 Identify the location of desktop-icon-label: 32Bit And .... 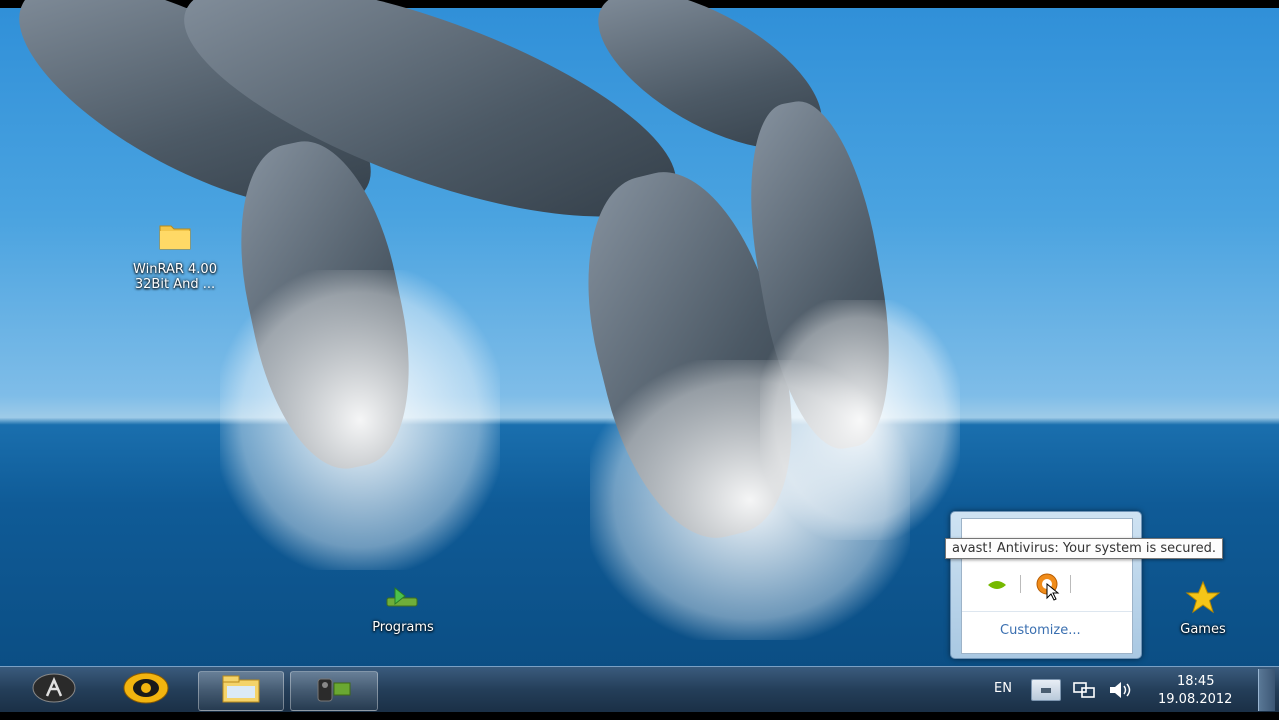
(175, 284).